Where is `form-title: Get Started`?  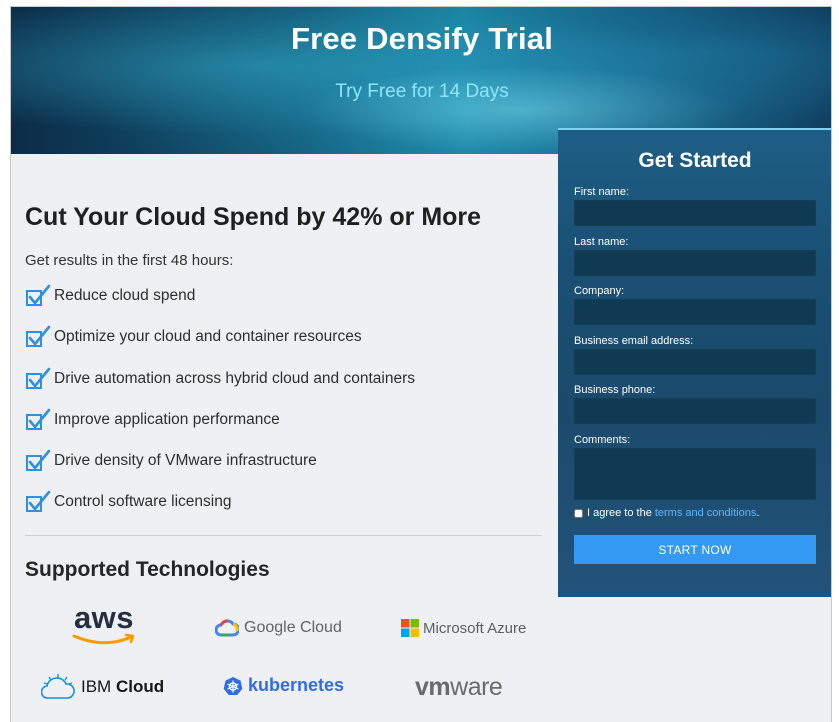 form-title: Get Started is located at coordinates (695, 160).